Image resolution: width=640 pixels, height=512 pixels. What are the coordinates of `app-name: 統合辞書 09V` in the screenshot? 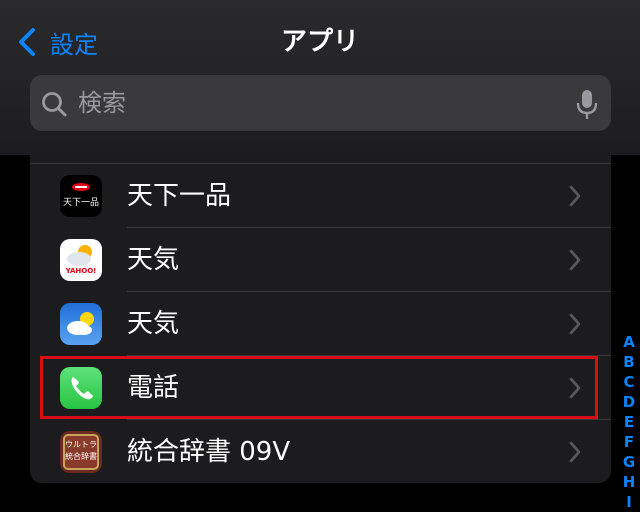 It's located at (209, 452).